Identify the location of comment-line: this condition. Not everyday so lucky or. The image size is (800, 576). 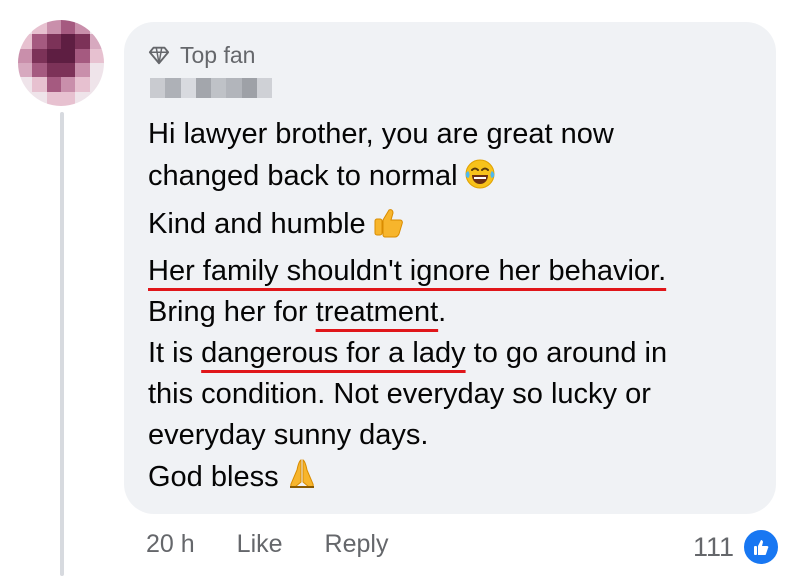
(399, 394).